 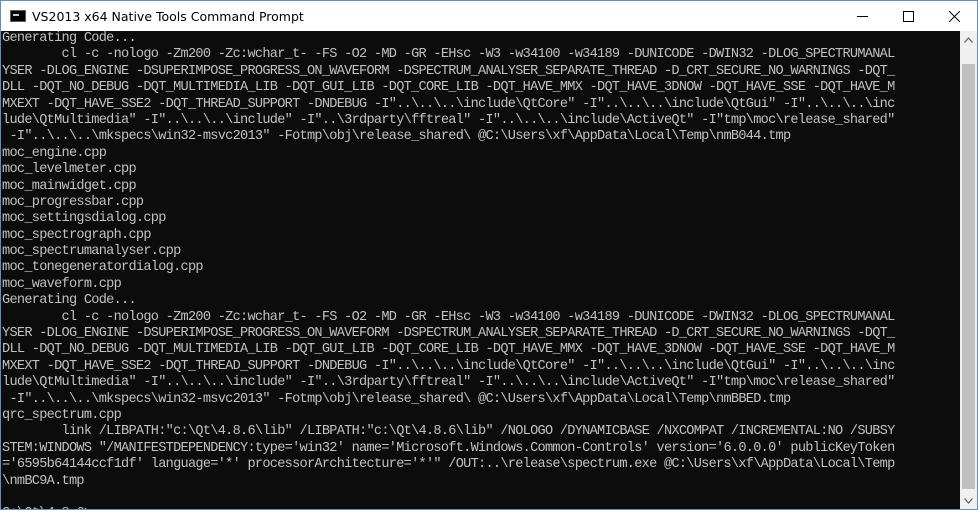 I want to click on title-bar: VS2013 x64 Native Tools Command Prompt, so click(x=489, y=16).